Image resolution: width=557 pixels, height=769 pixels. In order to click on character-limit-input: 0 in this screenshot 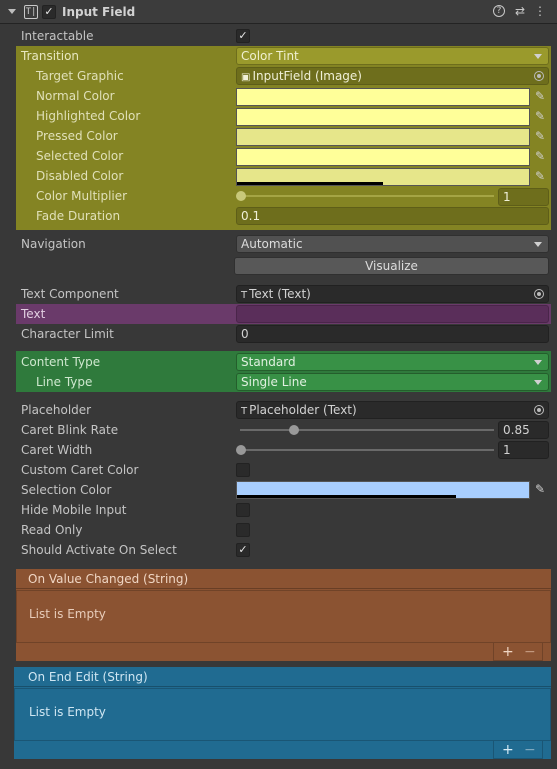, I will do `click(392, 334)`.